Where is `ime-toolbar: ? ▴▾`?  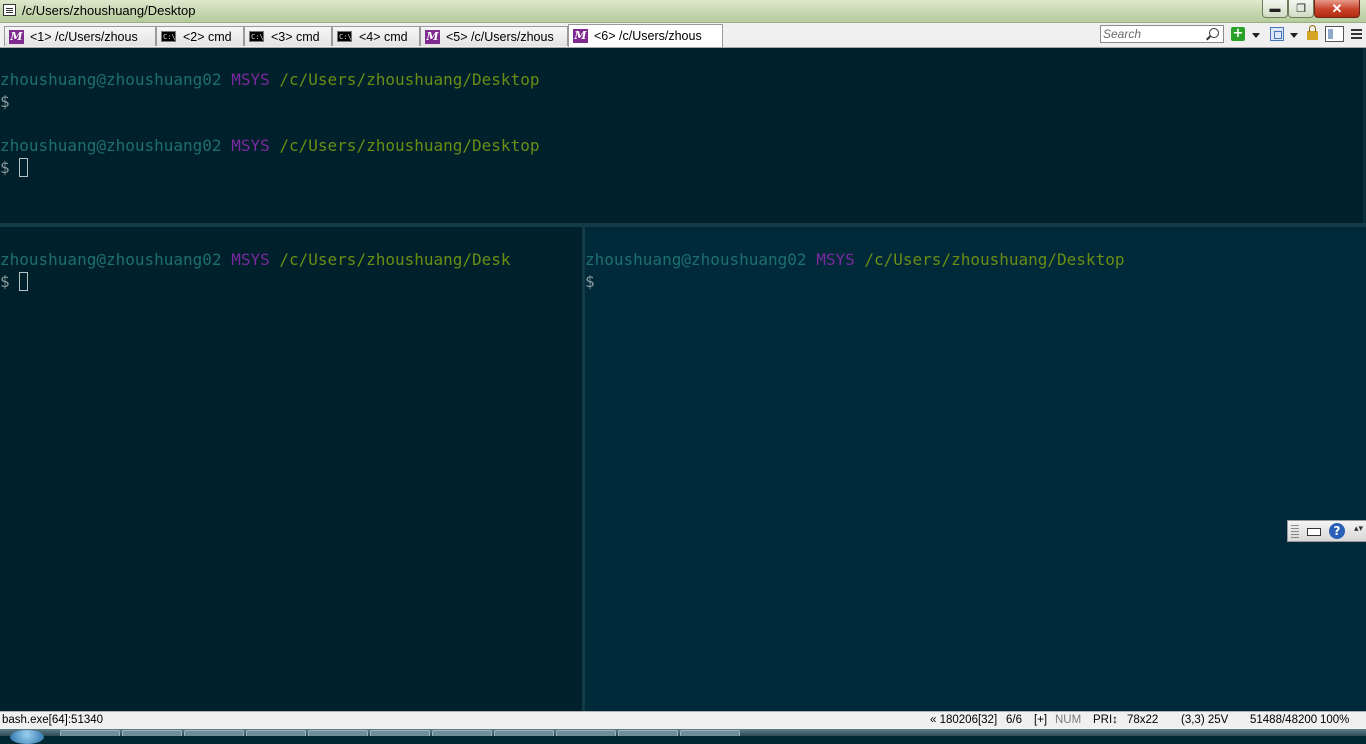
ime-toolbar: ? ▴▾ is located at coordinates (1326, 531).